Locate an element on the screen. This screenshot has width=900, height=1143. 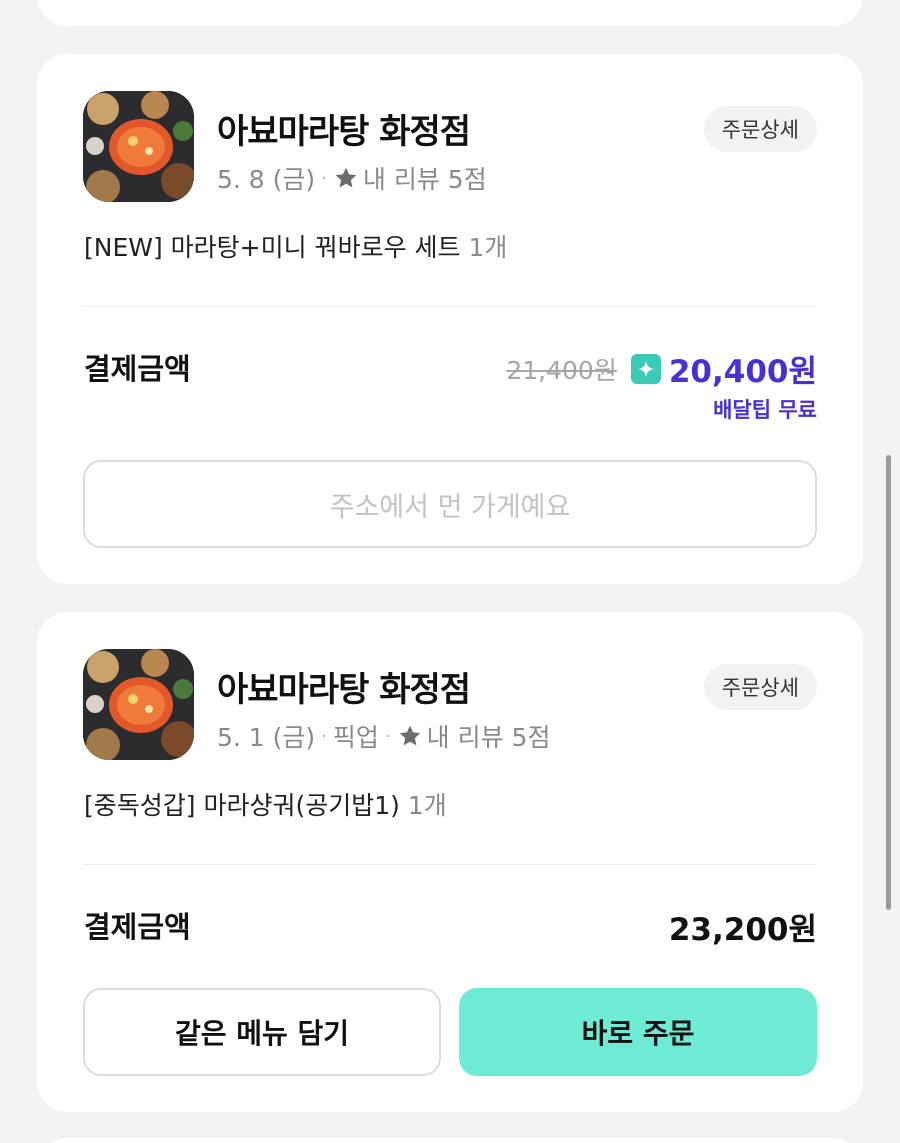
menu-summary: [NEW] 마라탕+미니 꿔바로우 세트 1개 is located at coordinates (295, 246).